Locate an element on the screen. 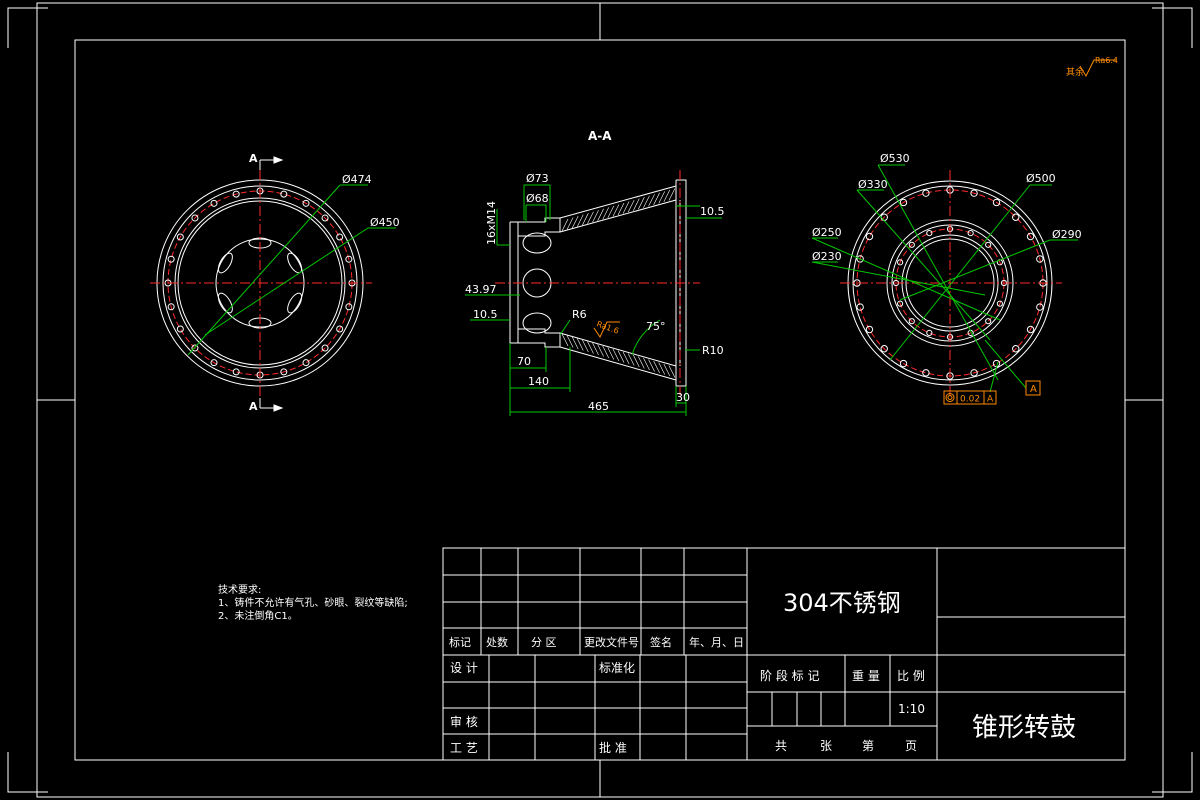 The height and width of the screenshot is (800, 1200). tb-design: 设 计 is located at coordinates (464, 668).